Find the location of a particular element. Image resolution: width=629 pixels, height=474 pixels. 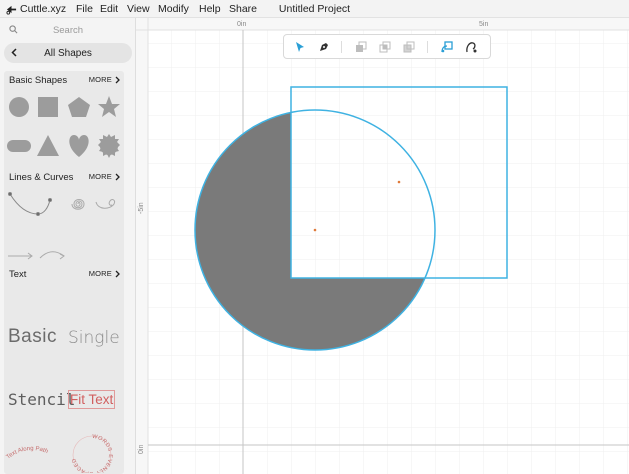

basic-shapes-grid is located at coordinates (63, 127).